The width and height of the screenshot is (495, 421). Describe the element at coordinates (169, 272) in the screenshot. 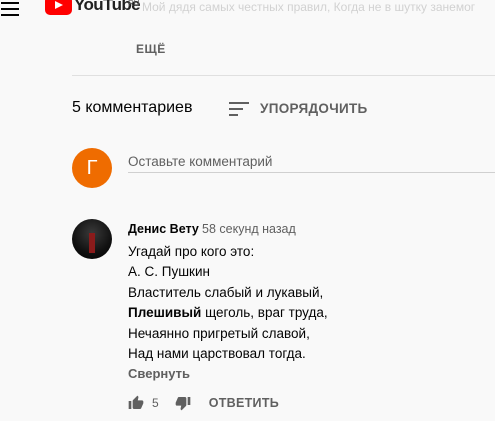

I see `comment-line: А. С. Пушкин` at that location.